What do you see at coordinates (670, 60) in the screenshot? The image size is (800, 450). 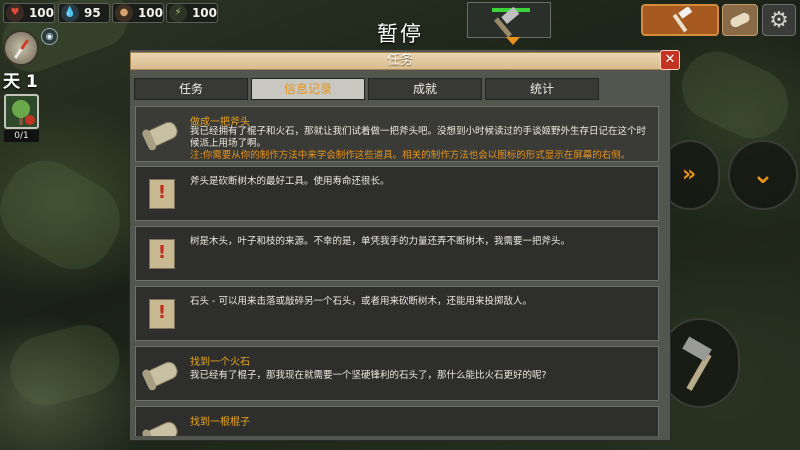 I see `close-button: ✕` at bounding box center [670, 60].